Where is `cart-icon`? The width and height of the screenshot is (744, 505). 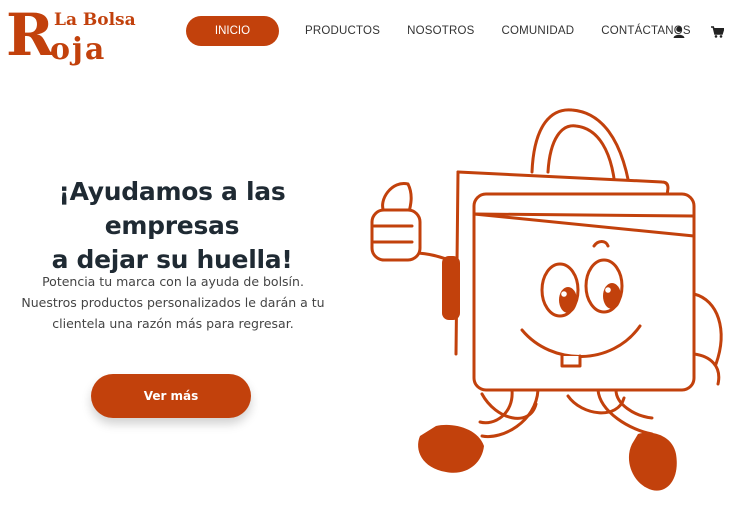
cart-icon is located at coordinates (717, 32).